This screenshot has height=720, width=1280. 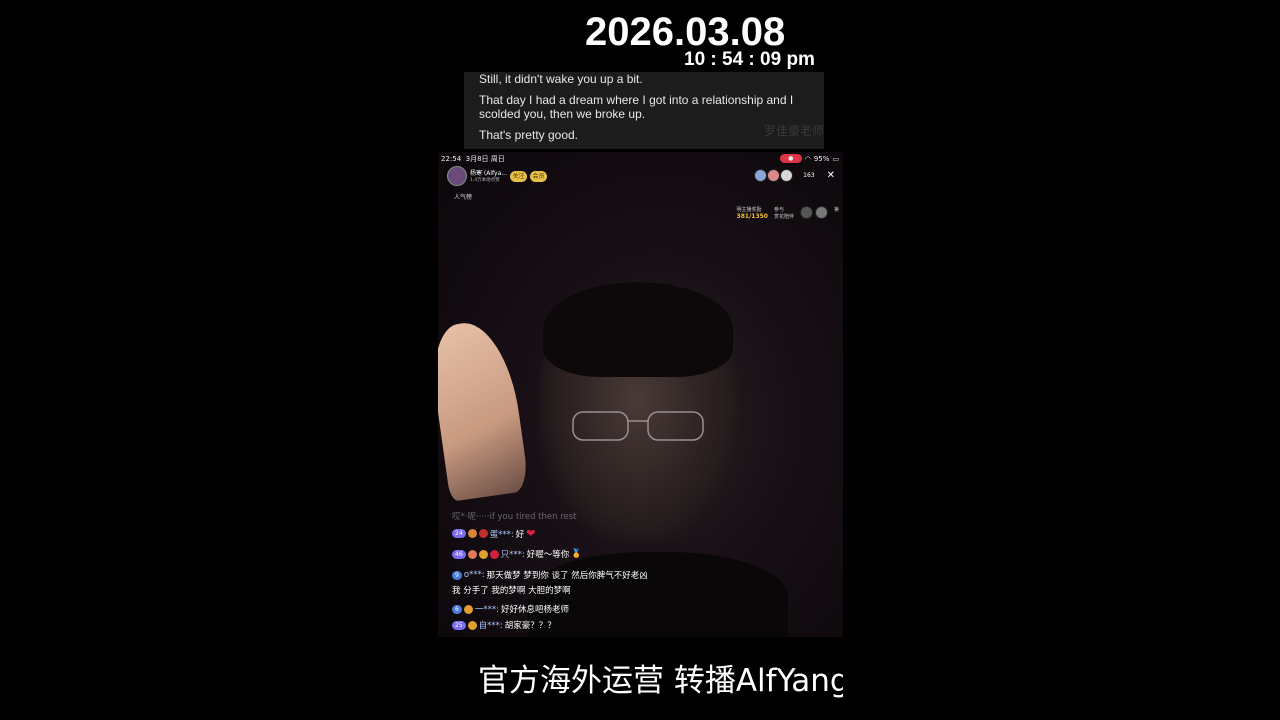 I want to click on chat-message: 24 蛋***: 好 ❤, so click(x=494, y=533).